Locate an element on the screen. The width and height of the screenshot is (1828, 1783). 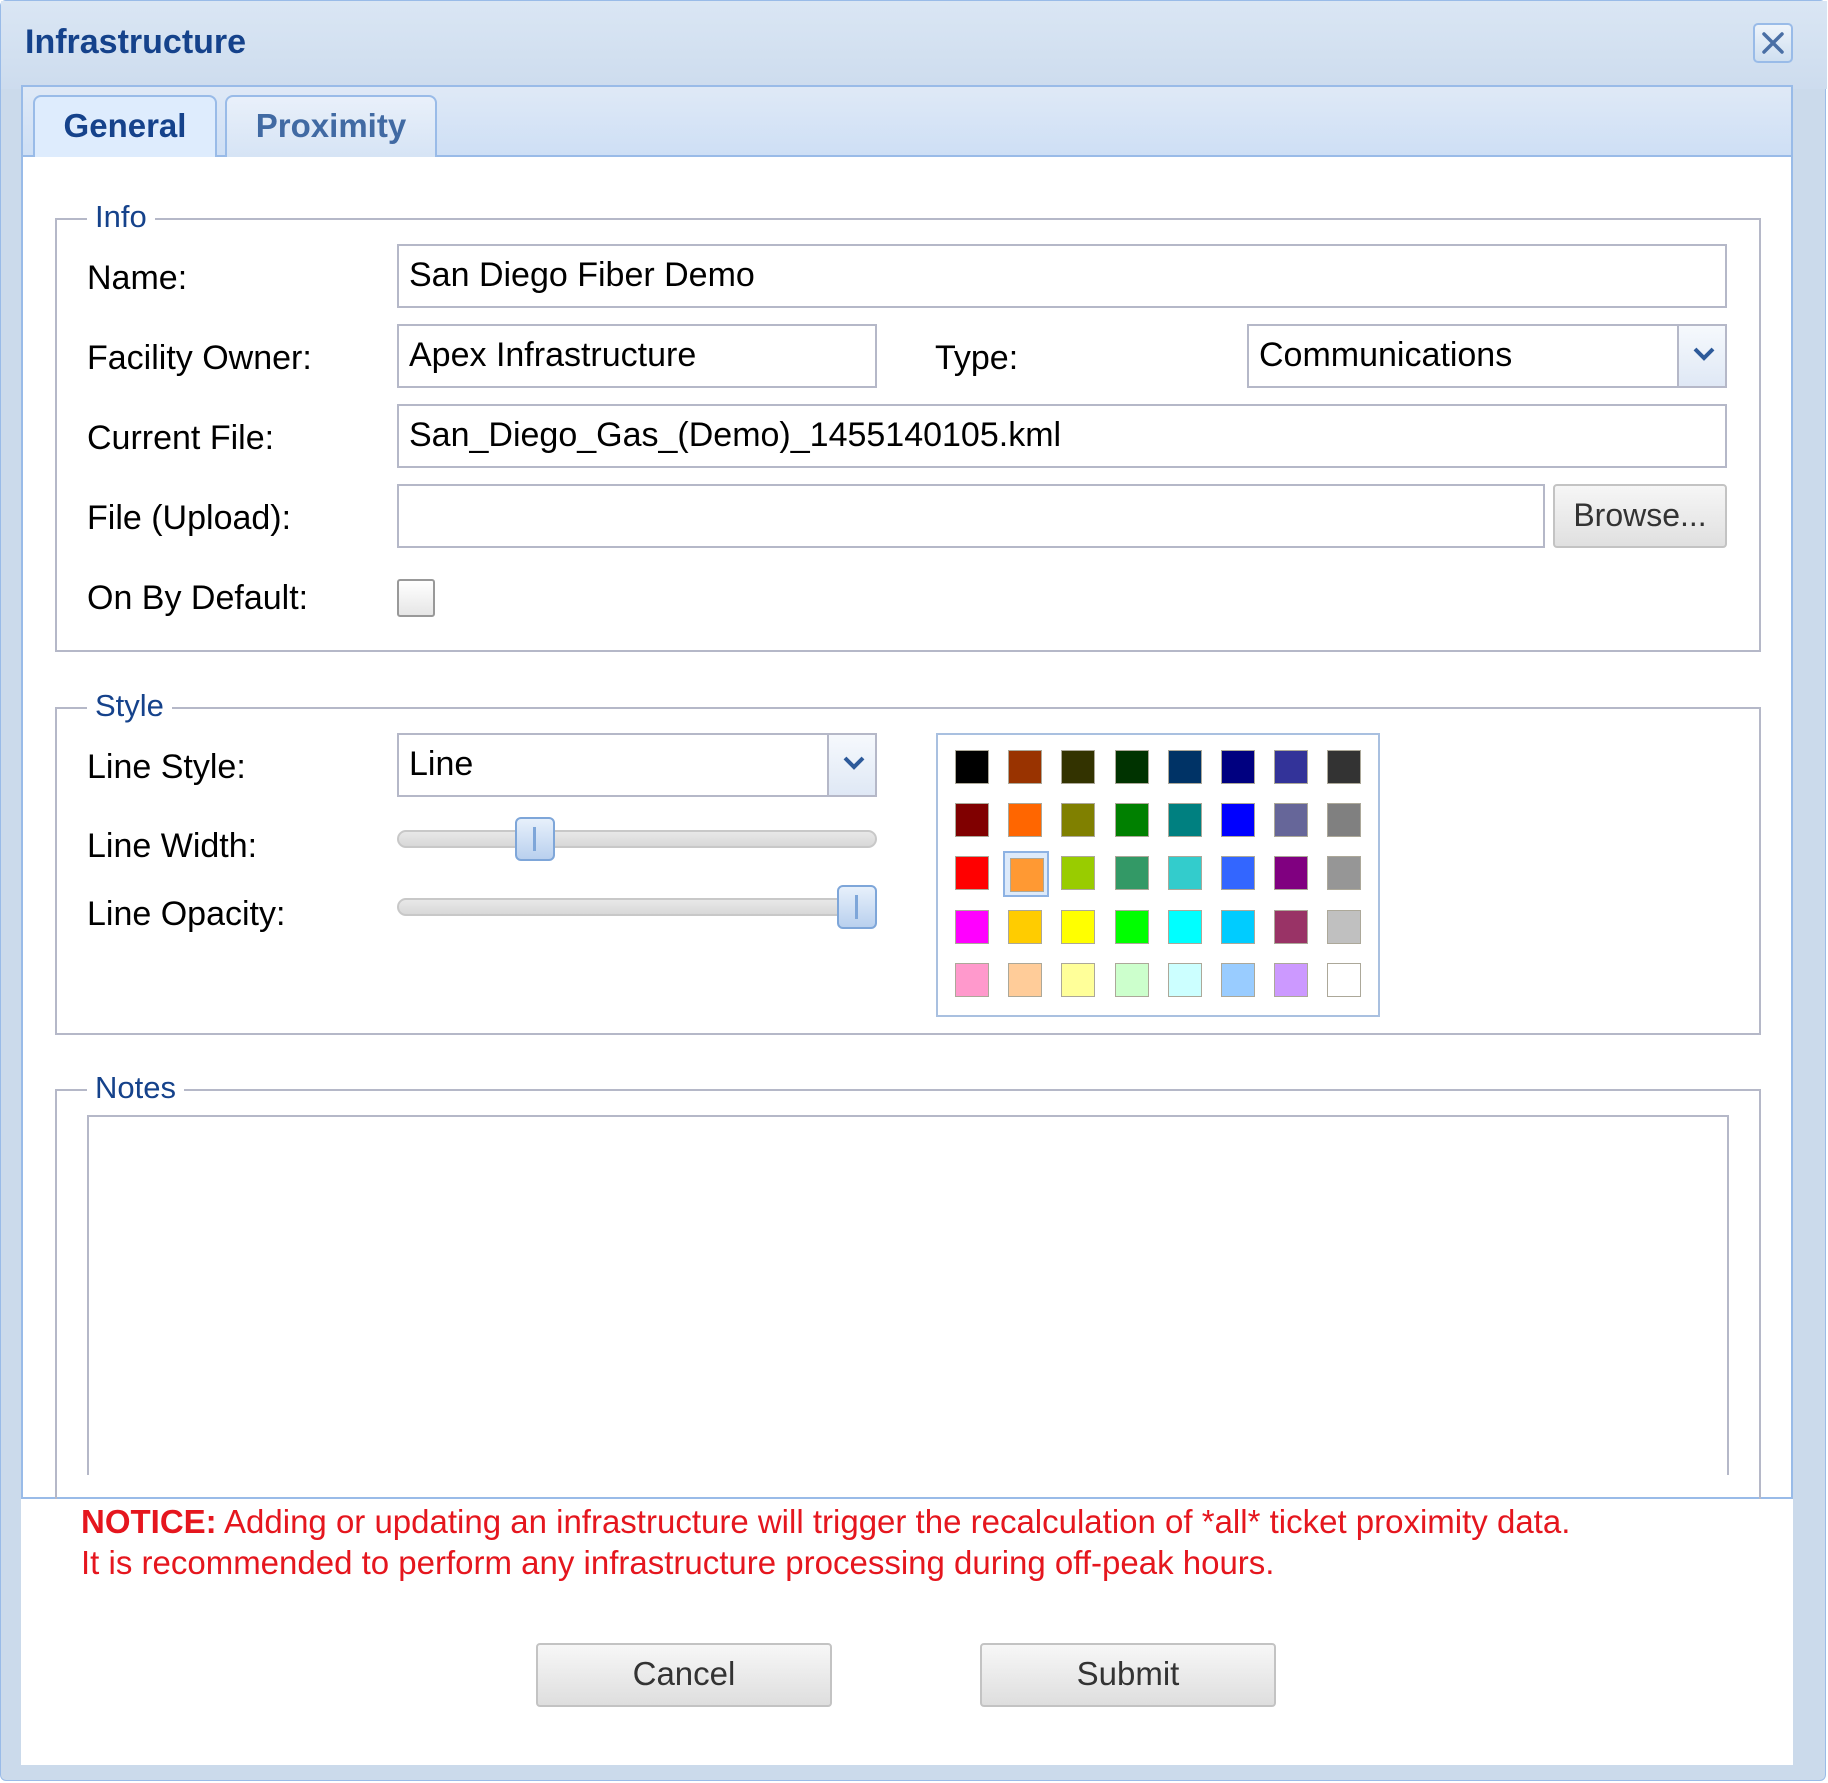
chevron-down-icon is located at coordinates (1704, 354).